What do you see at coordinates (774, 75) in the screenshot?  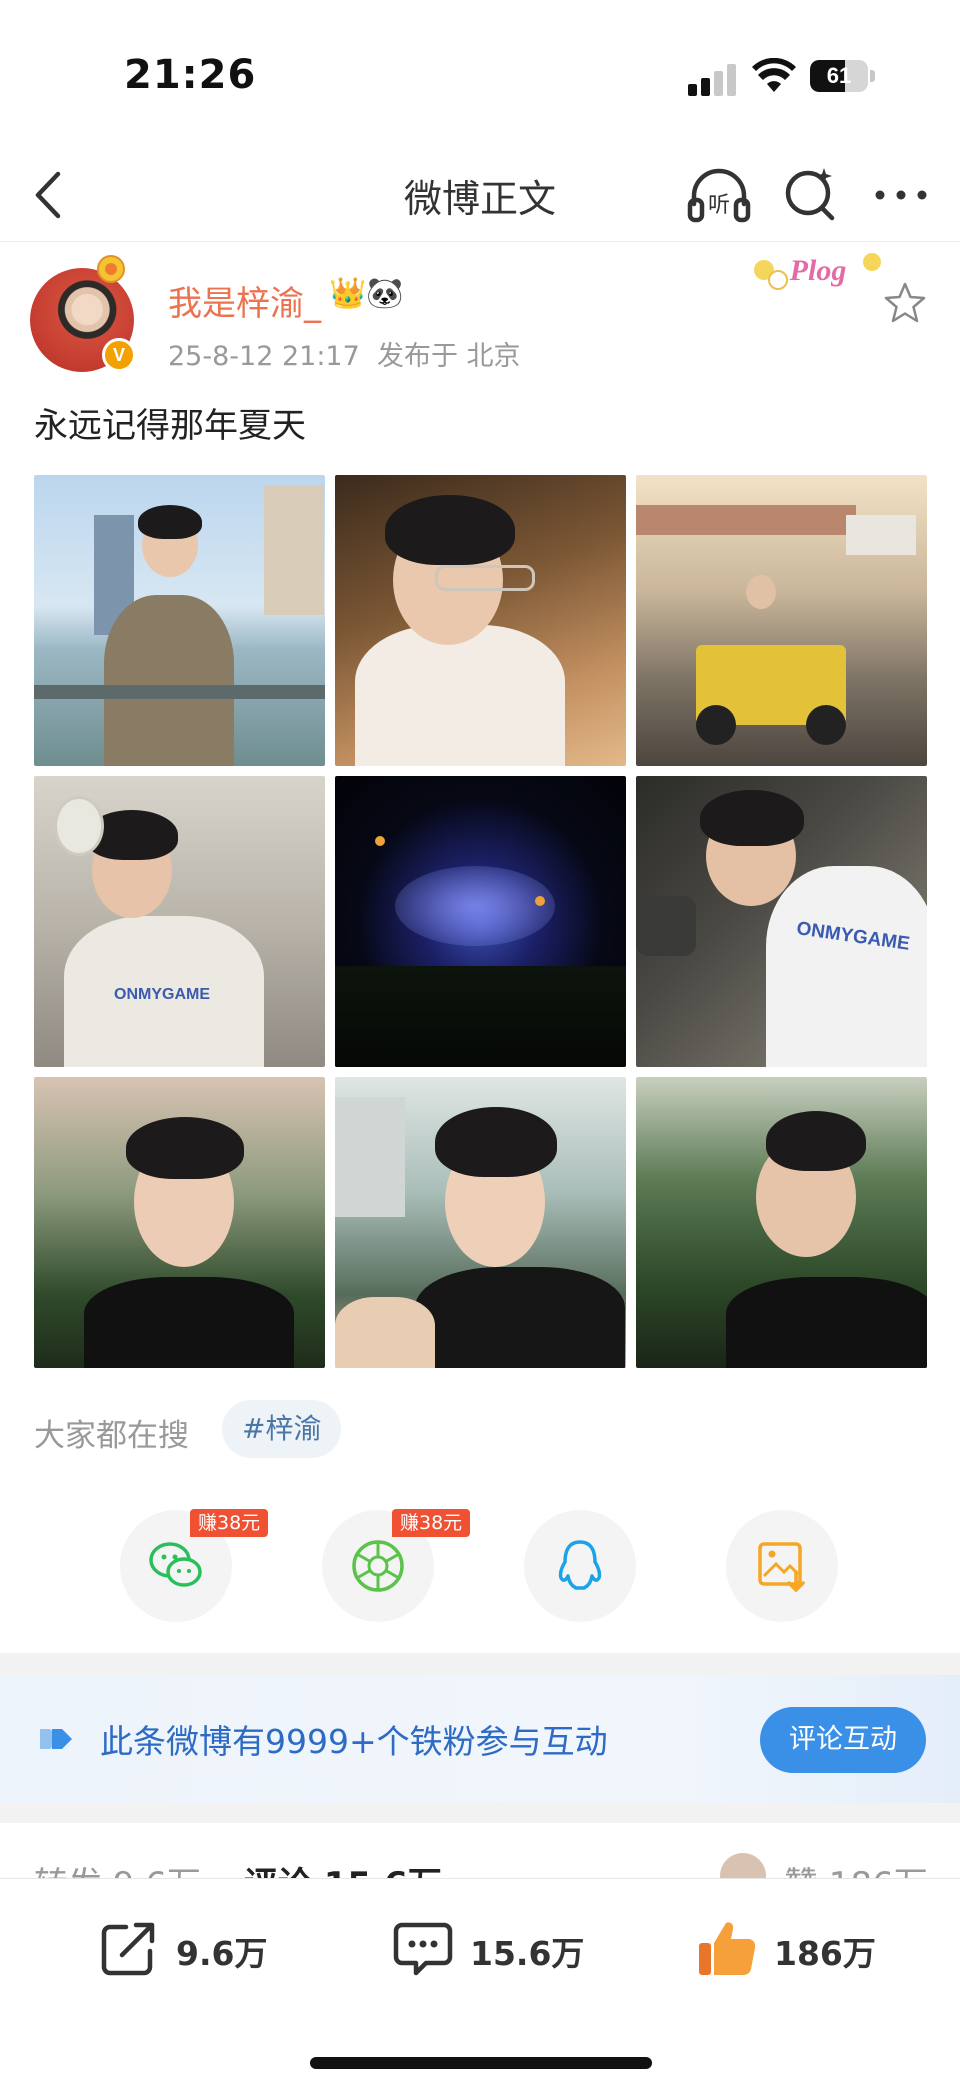 I see `wifi-icon` at bounding box center [774, 75].